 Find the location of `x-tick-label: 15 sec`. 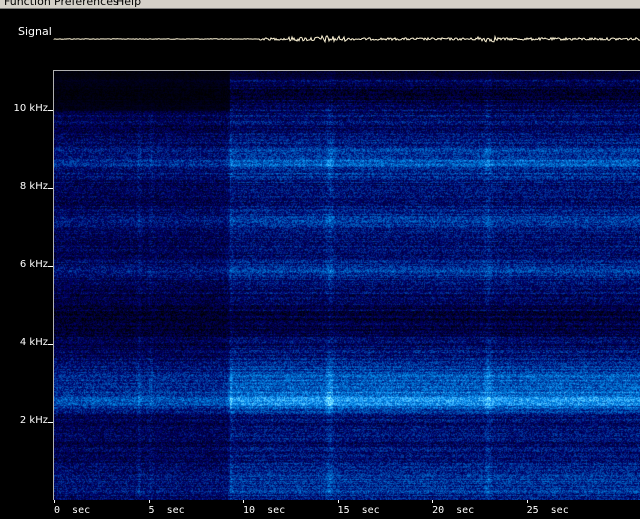

x-tick-label: 15 sec is located at coordinates (358, 510).